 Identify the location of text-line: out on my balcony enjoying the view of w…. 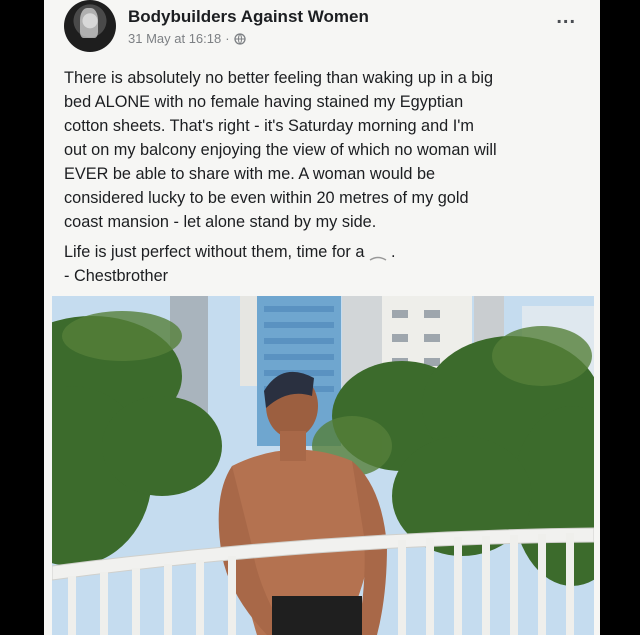
(280, 150).